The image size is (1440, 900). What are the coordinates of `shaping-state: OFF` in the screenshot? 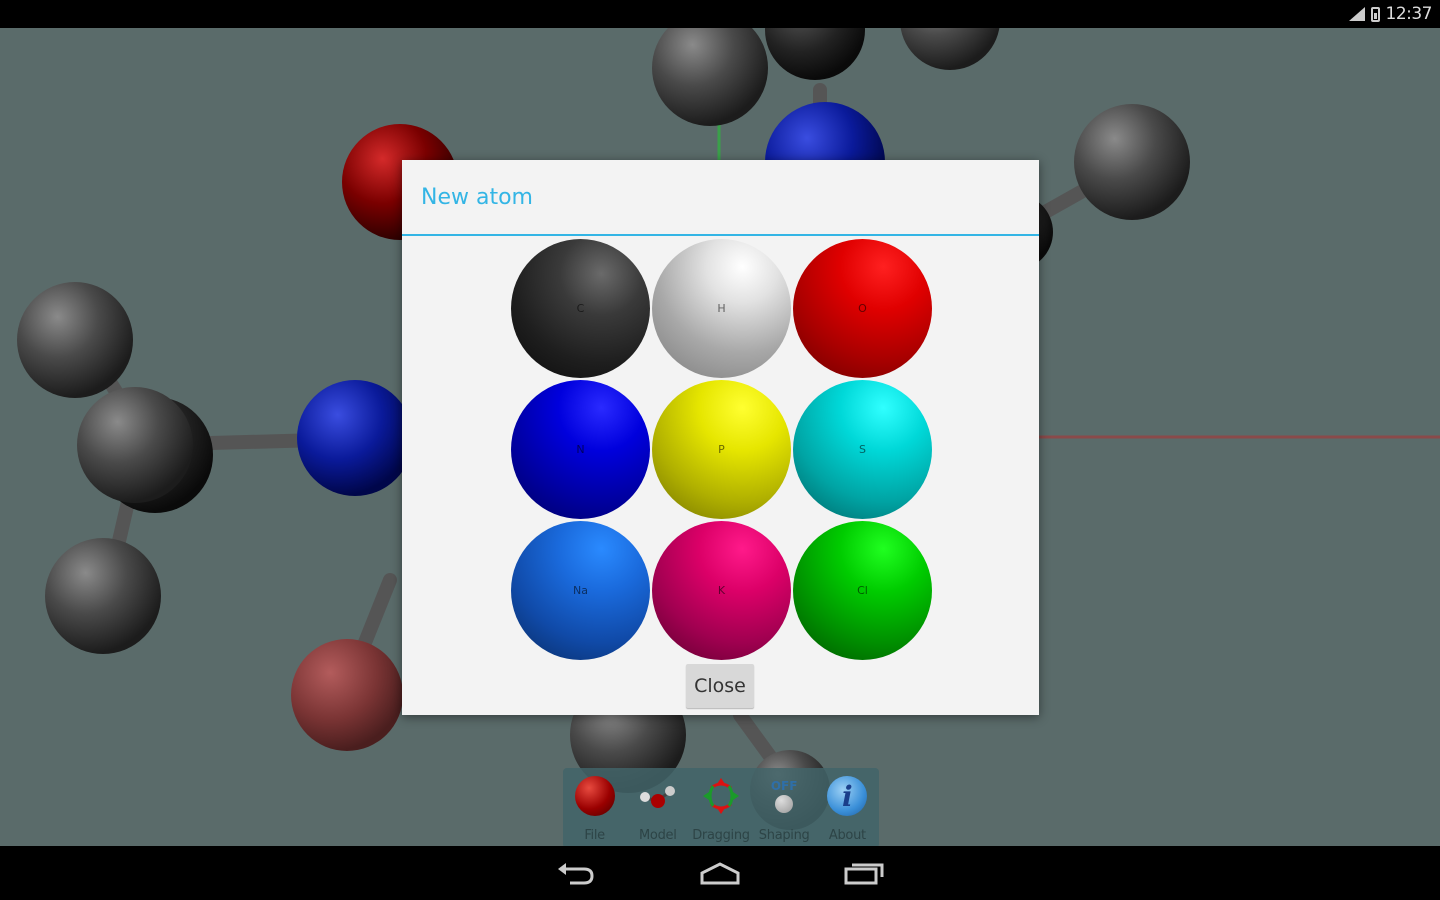 It's located at (784, 786).